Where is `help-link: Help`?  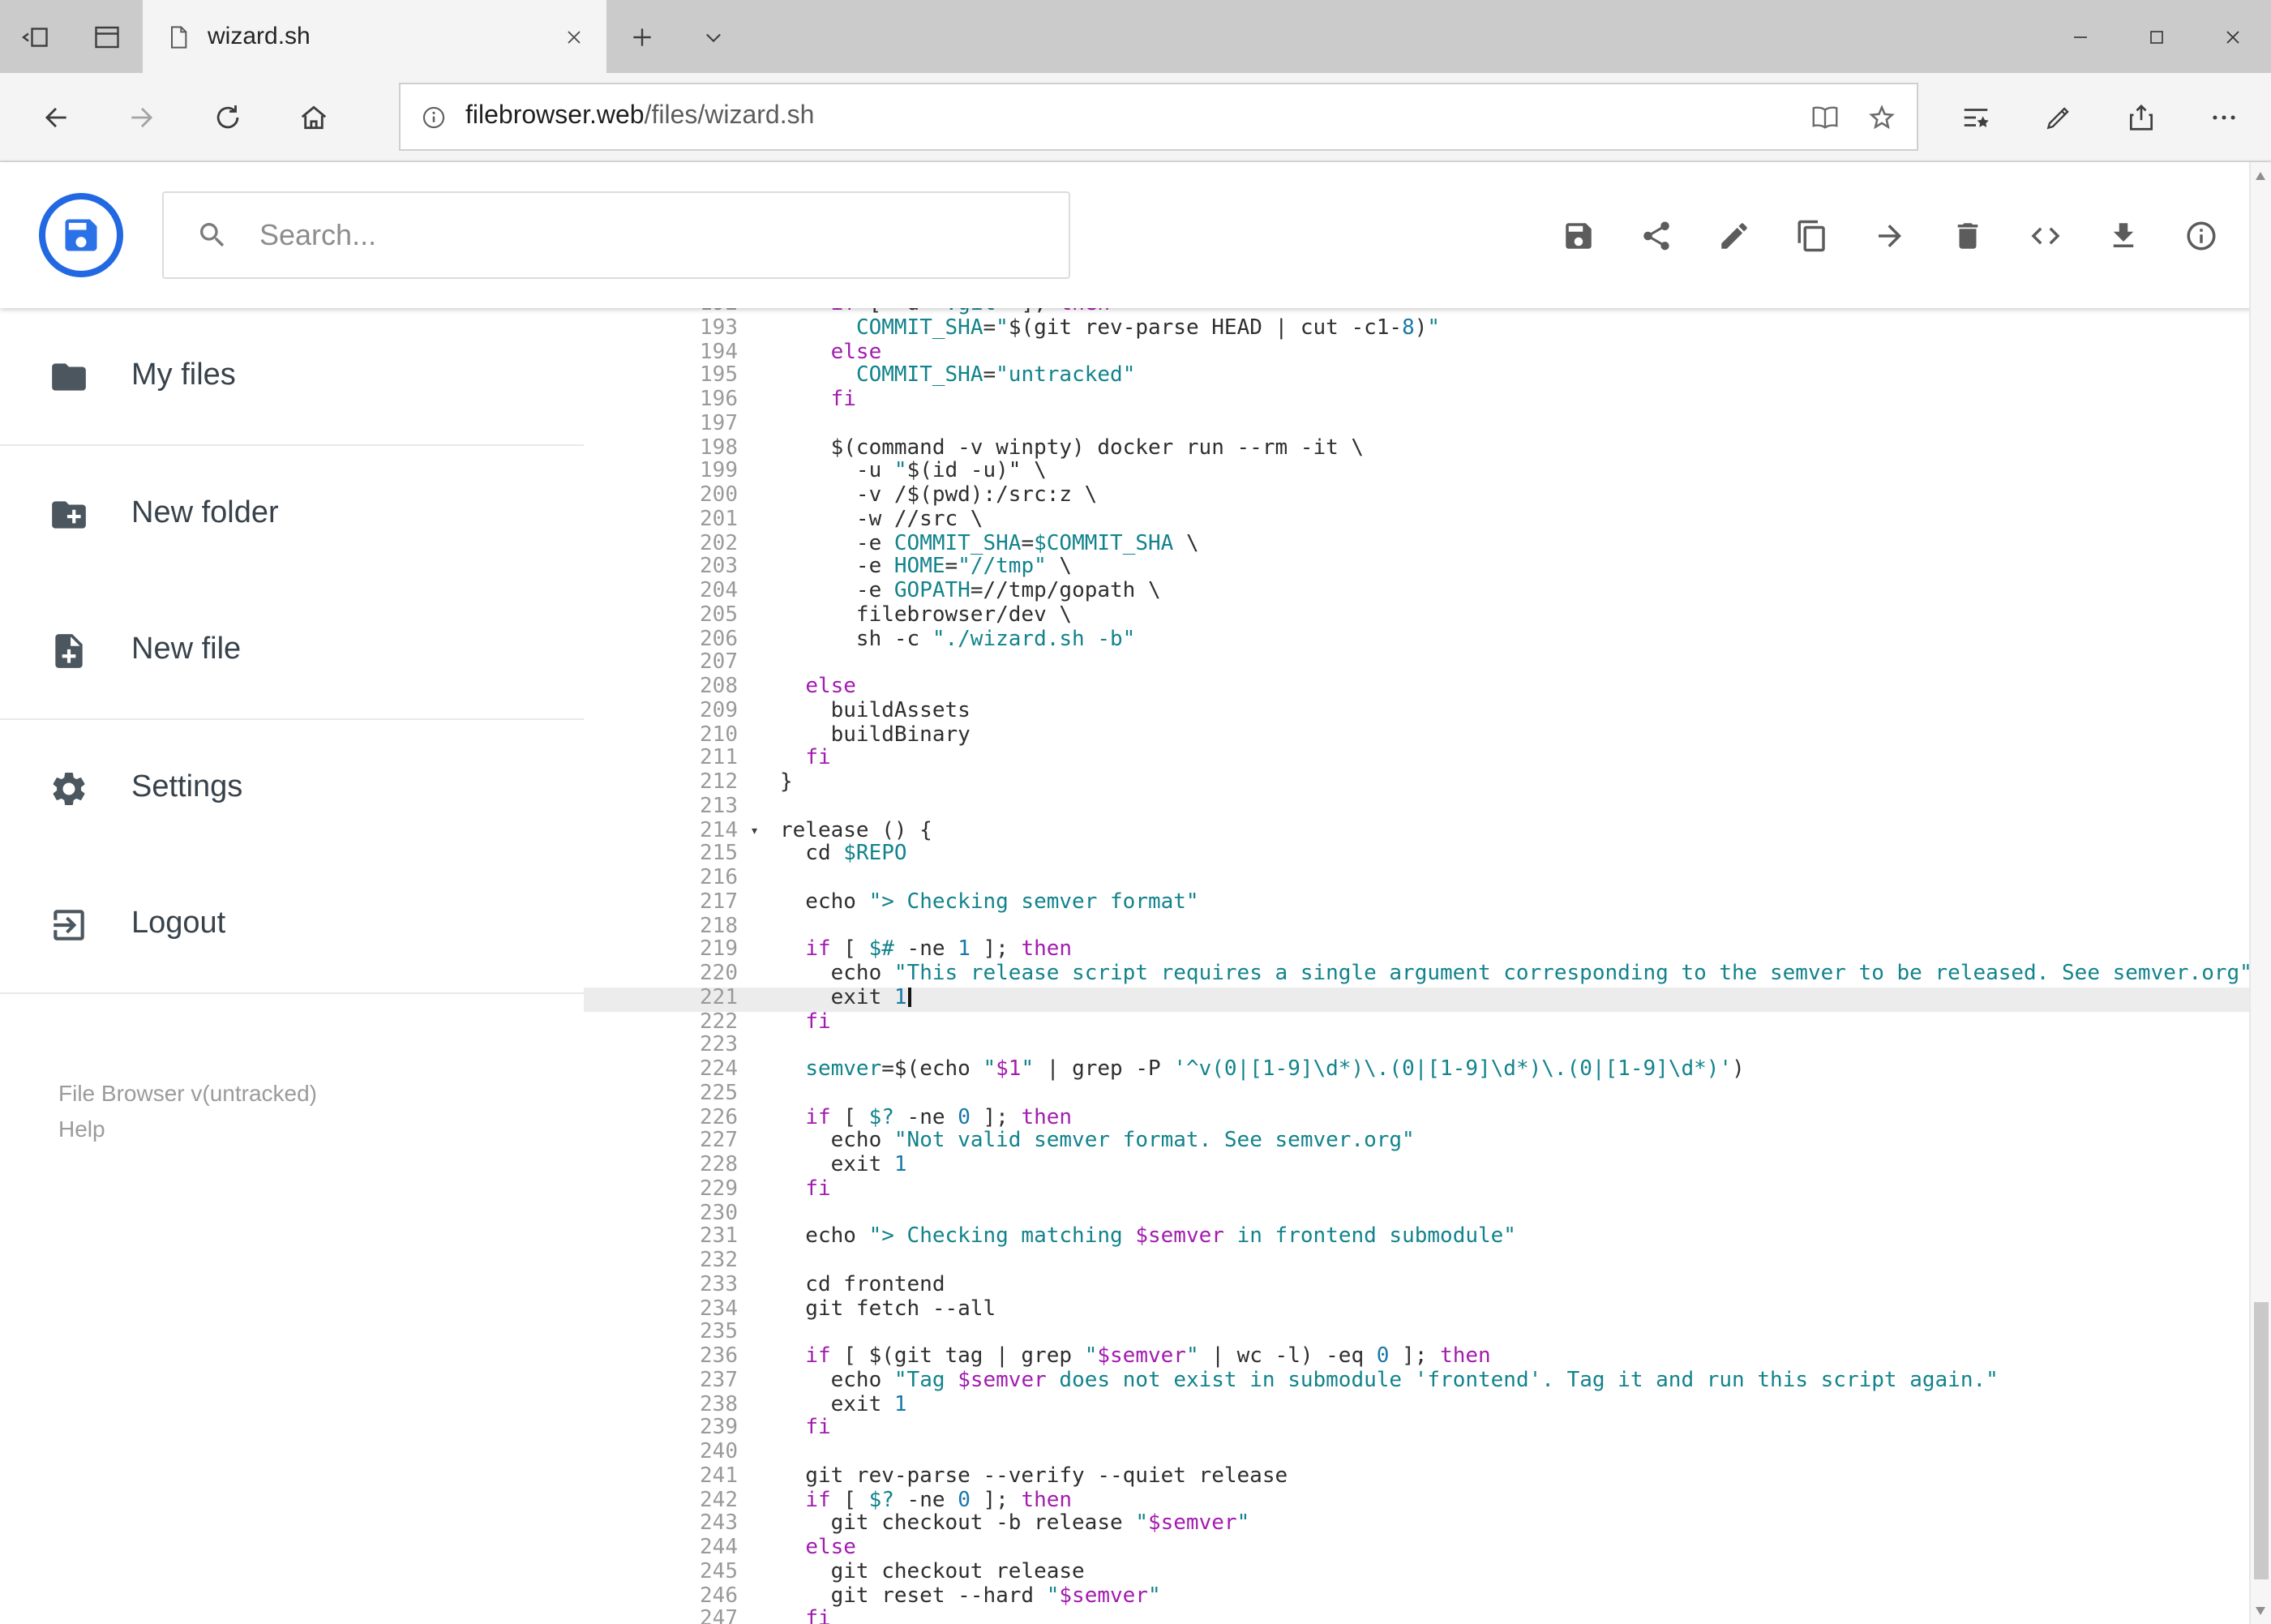
help-link: Help is located at coordinates (321, 1130).